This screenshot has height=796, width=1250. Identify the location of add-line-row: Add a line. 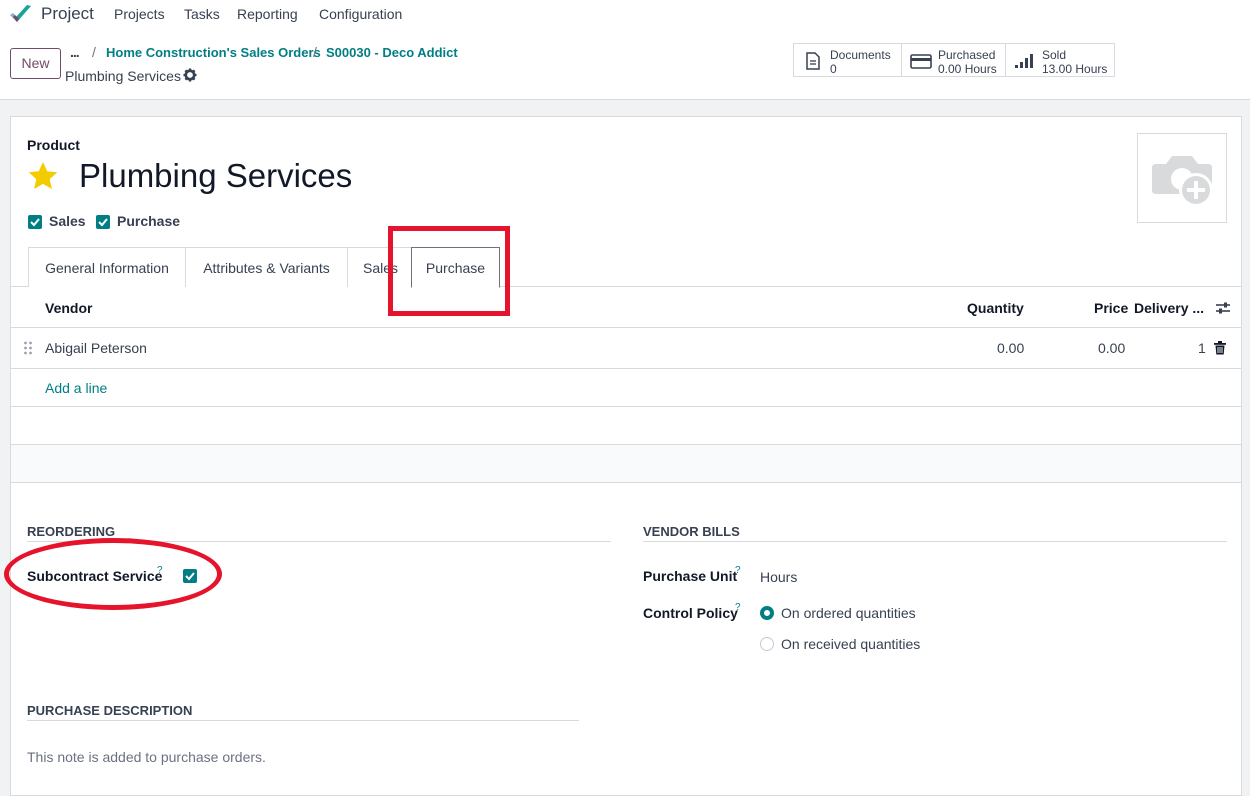
(626, 388).